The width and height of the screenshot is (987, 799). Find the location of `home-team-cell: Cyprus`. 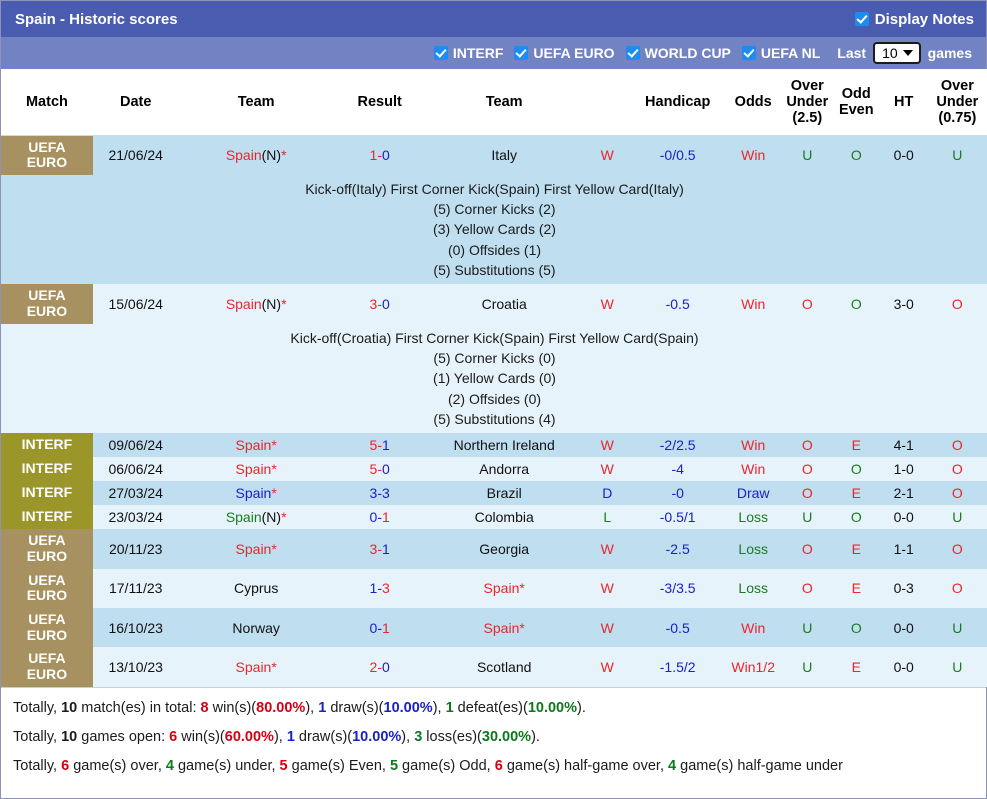

home-team-cell: Cyprus is located at coordinates (256, 588).